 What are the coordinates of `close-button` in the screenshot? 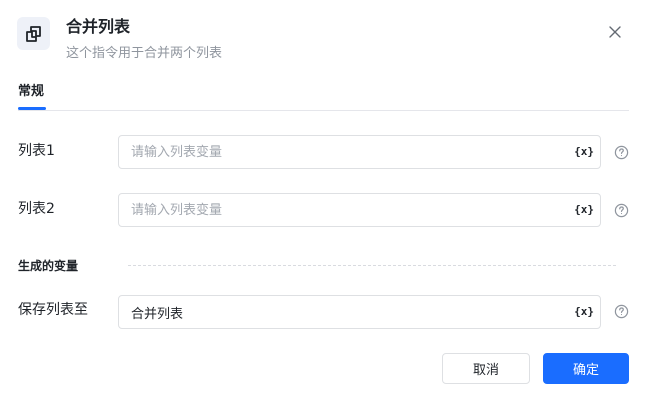 It's located at (615, 32).